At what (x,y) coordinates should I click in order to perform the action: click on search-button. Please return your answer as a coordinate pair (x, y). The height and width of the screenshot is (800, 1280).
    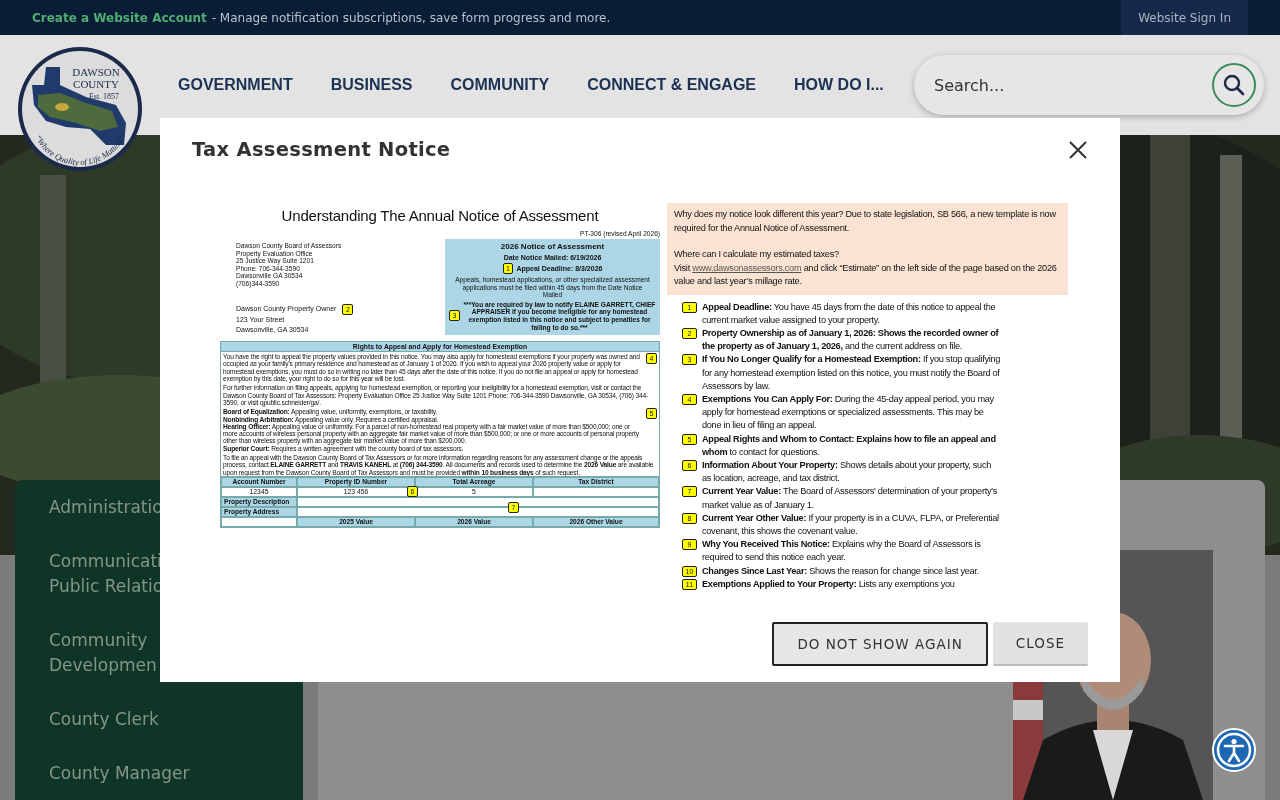
    Looking at the image, I should click on (1234, 85).